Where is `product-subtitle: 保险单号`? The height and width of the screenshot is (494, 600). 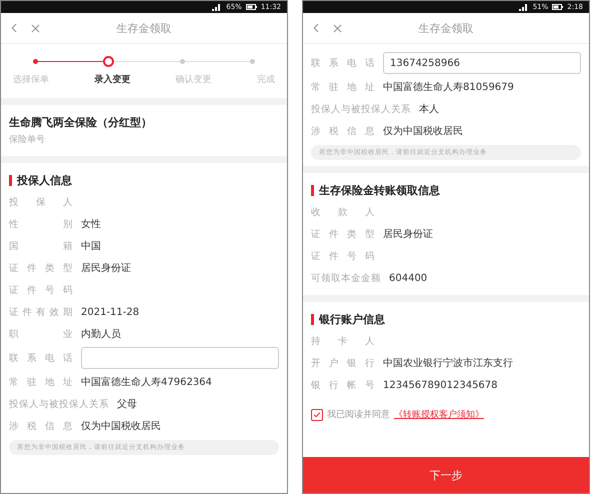 product-subtitle: 保险单号 is located at coordinates (27, 140).